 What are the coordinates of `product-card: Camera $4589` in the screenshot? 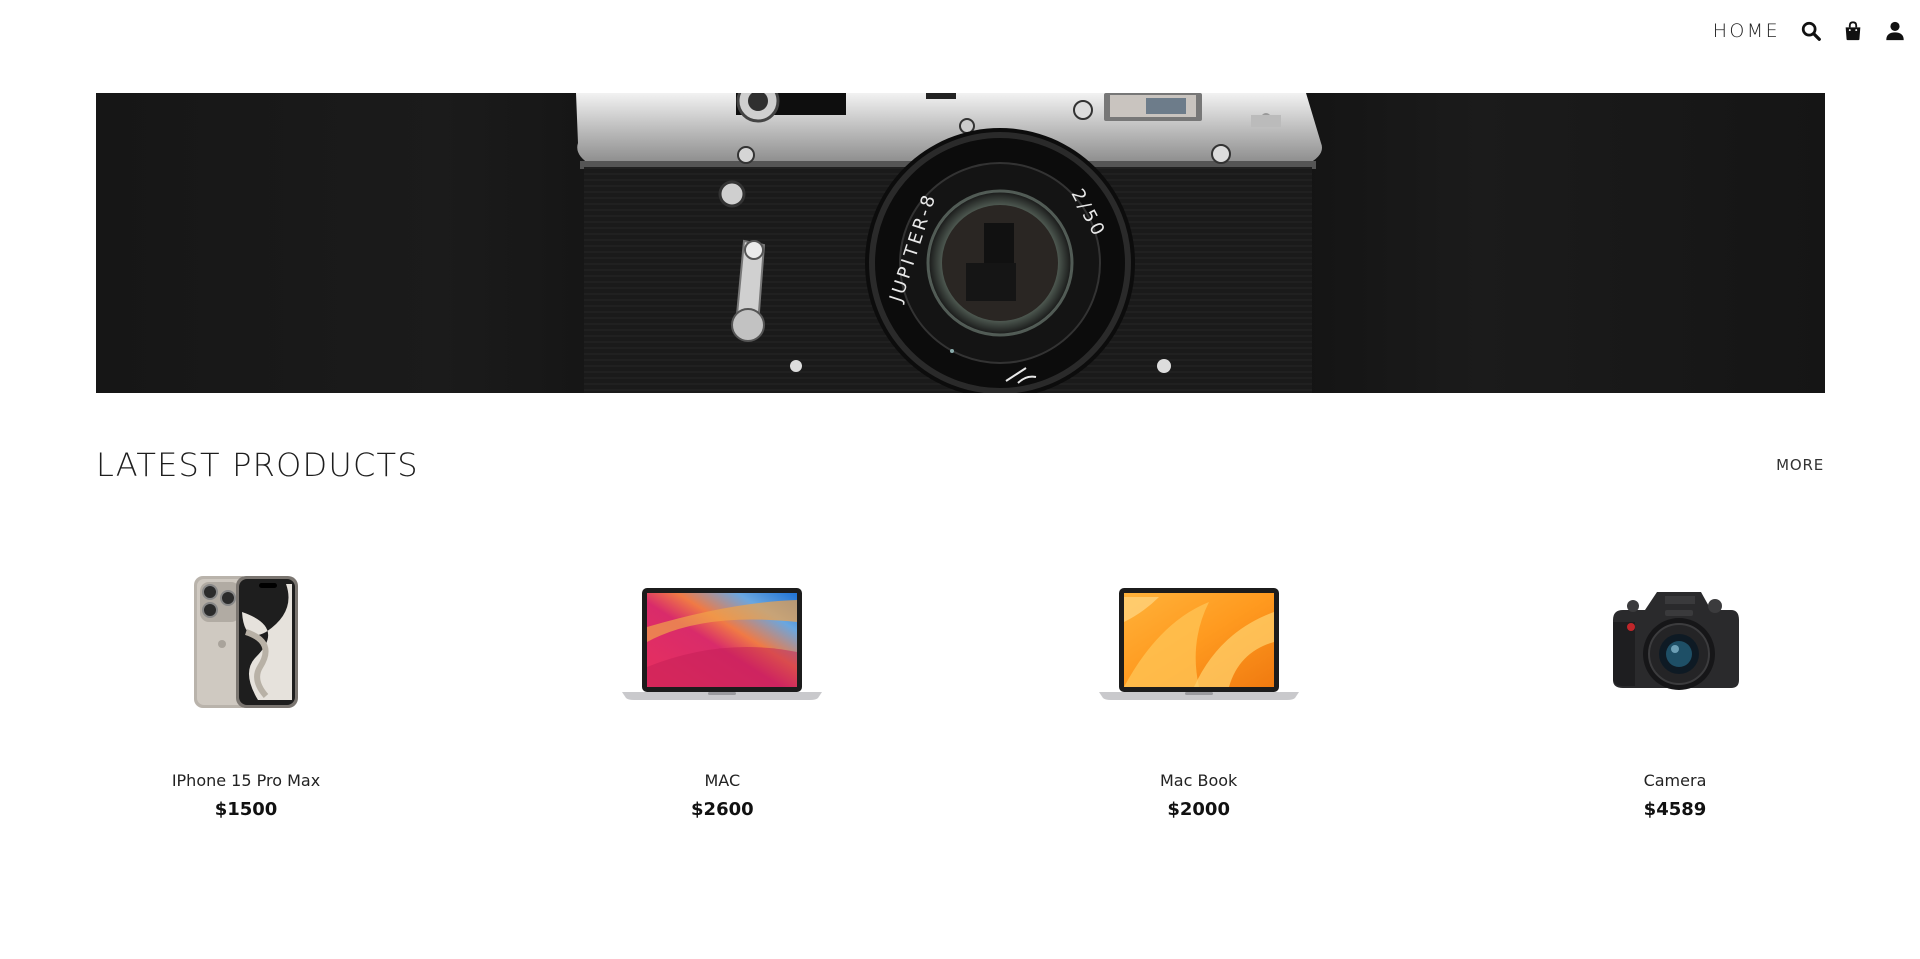 It's located at (1675, 670).